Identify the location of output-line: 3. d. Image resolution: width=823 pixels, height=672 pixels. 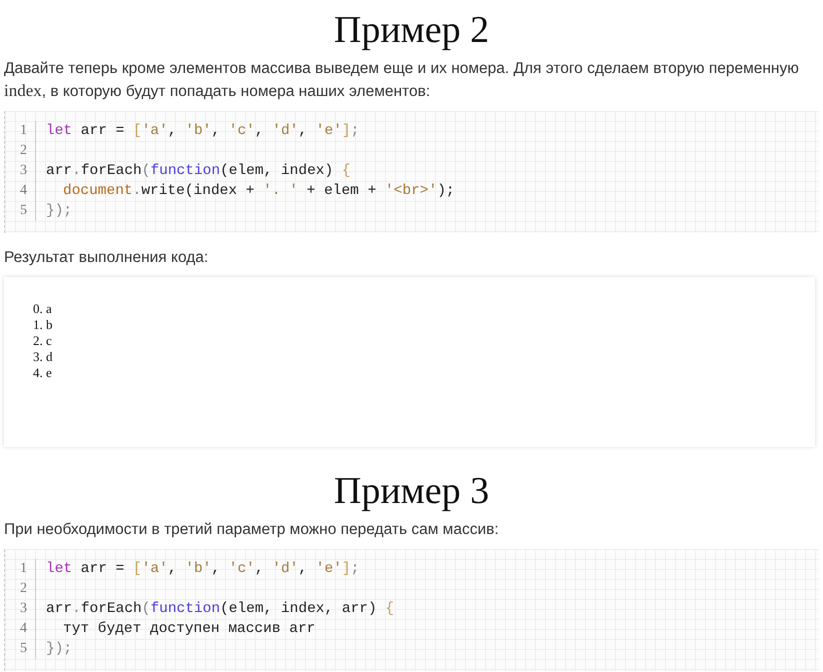
(43, 357).